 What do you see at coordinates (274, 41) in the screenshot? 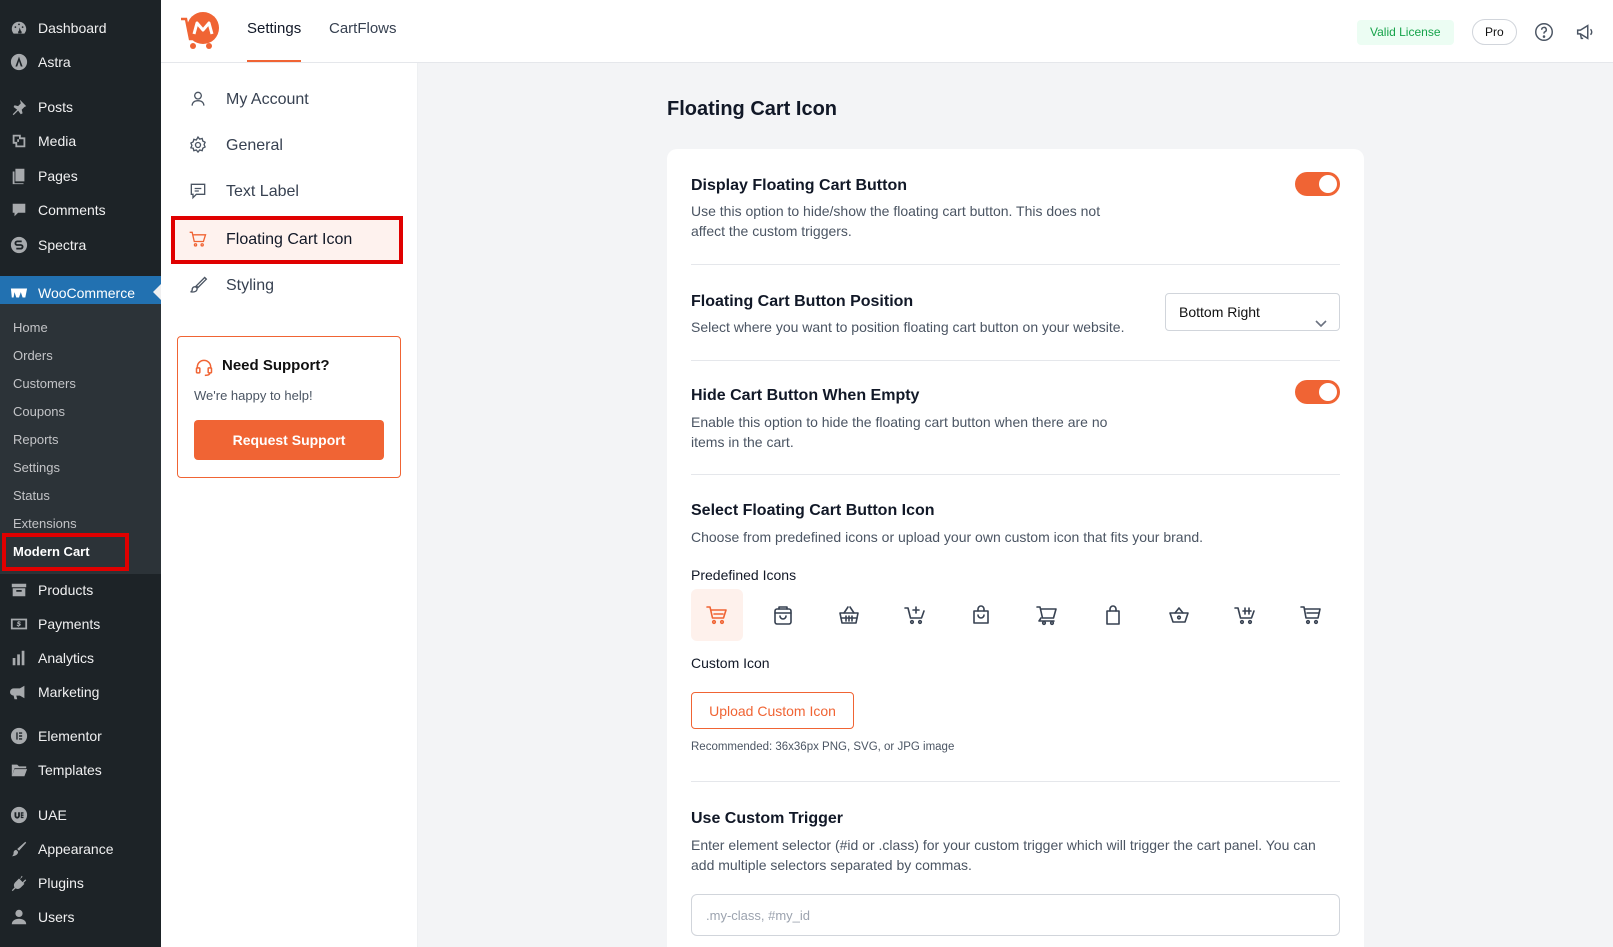
I see `tab-settings: Settings` at bounding box center [274, 41].